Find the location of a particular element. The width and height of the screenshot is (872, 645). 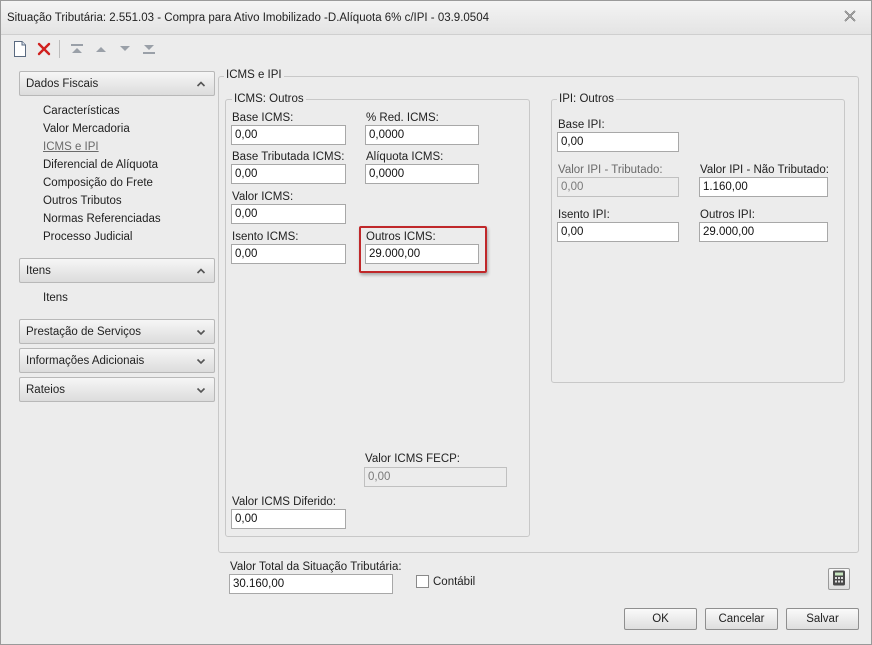

valor-ipi-tributado-label: Valor IPI - Tributado: is located at coordinates (610, 170).